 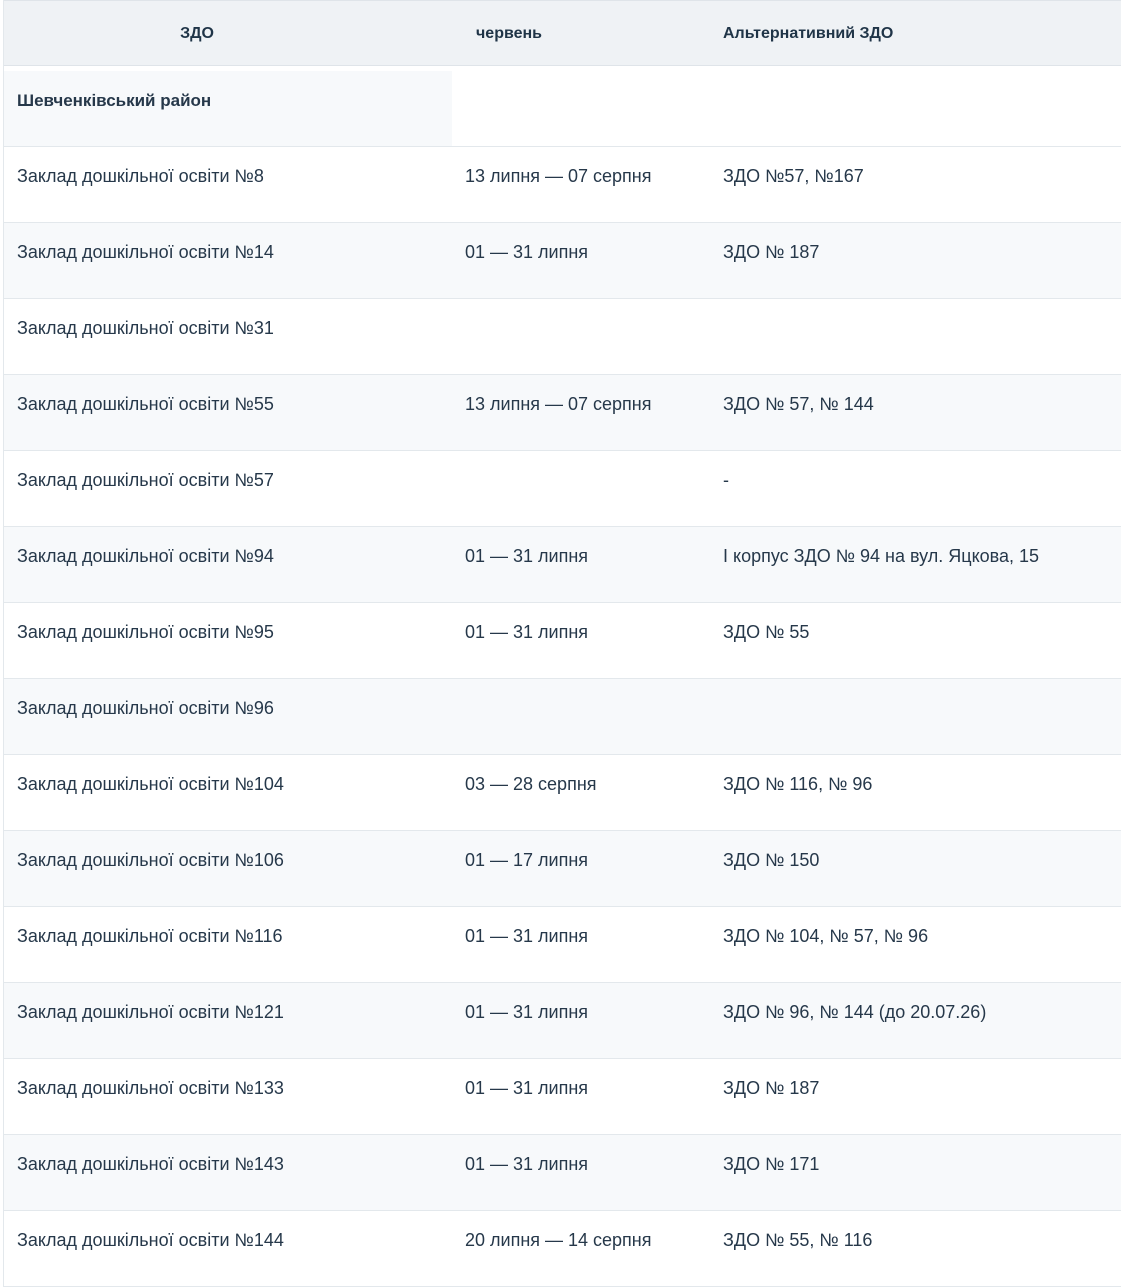 What do you see at coordinates (150, 1088) in the screenshot?
I see `kindergarten-cell: Заклад дошкільної освіти №133` at bounding box center [150, 1088].